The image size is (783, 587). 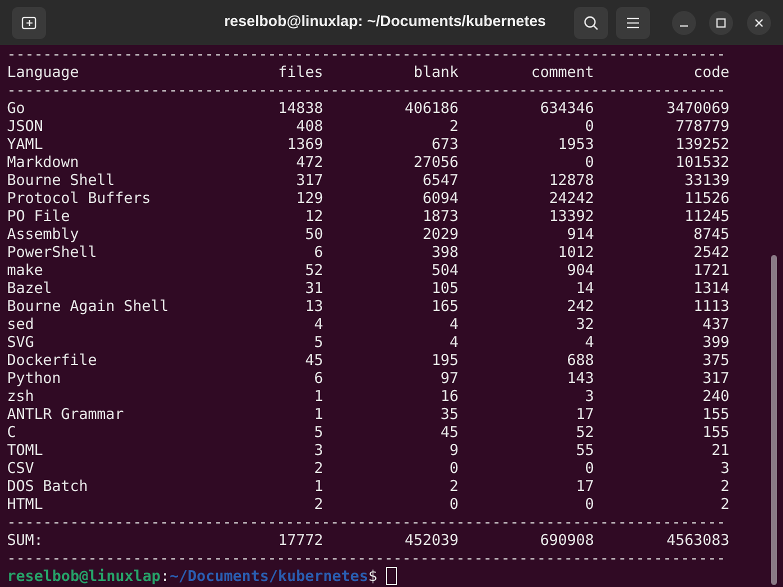 I want to click on search-icon, so click(x=591, y=22).